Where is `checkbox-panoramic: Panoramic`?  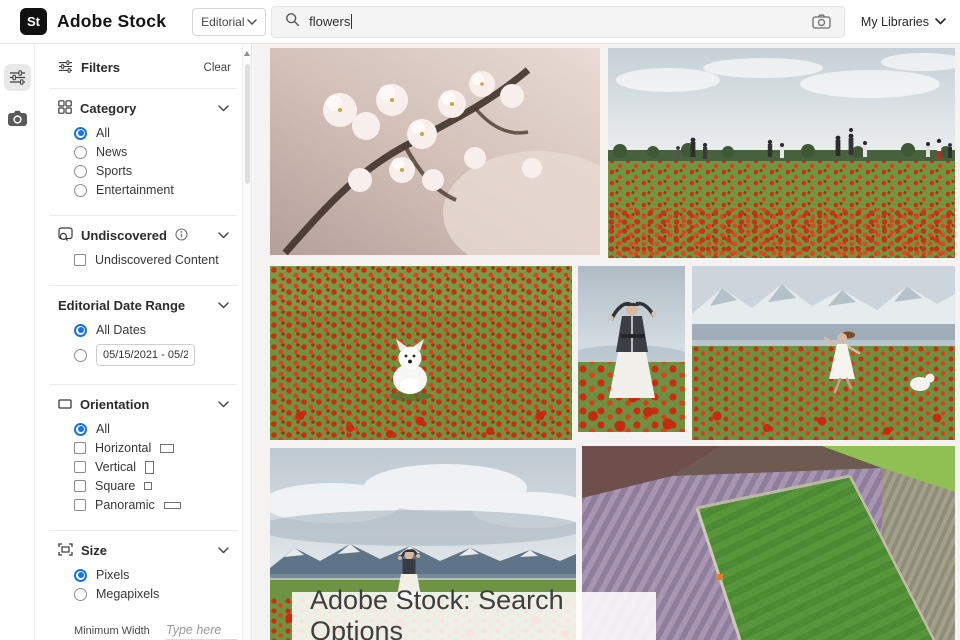 checkbox-panoramic: Panoramic is located at coordinates (154, 505).